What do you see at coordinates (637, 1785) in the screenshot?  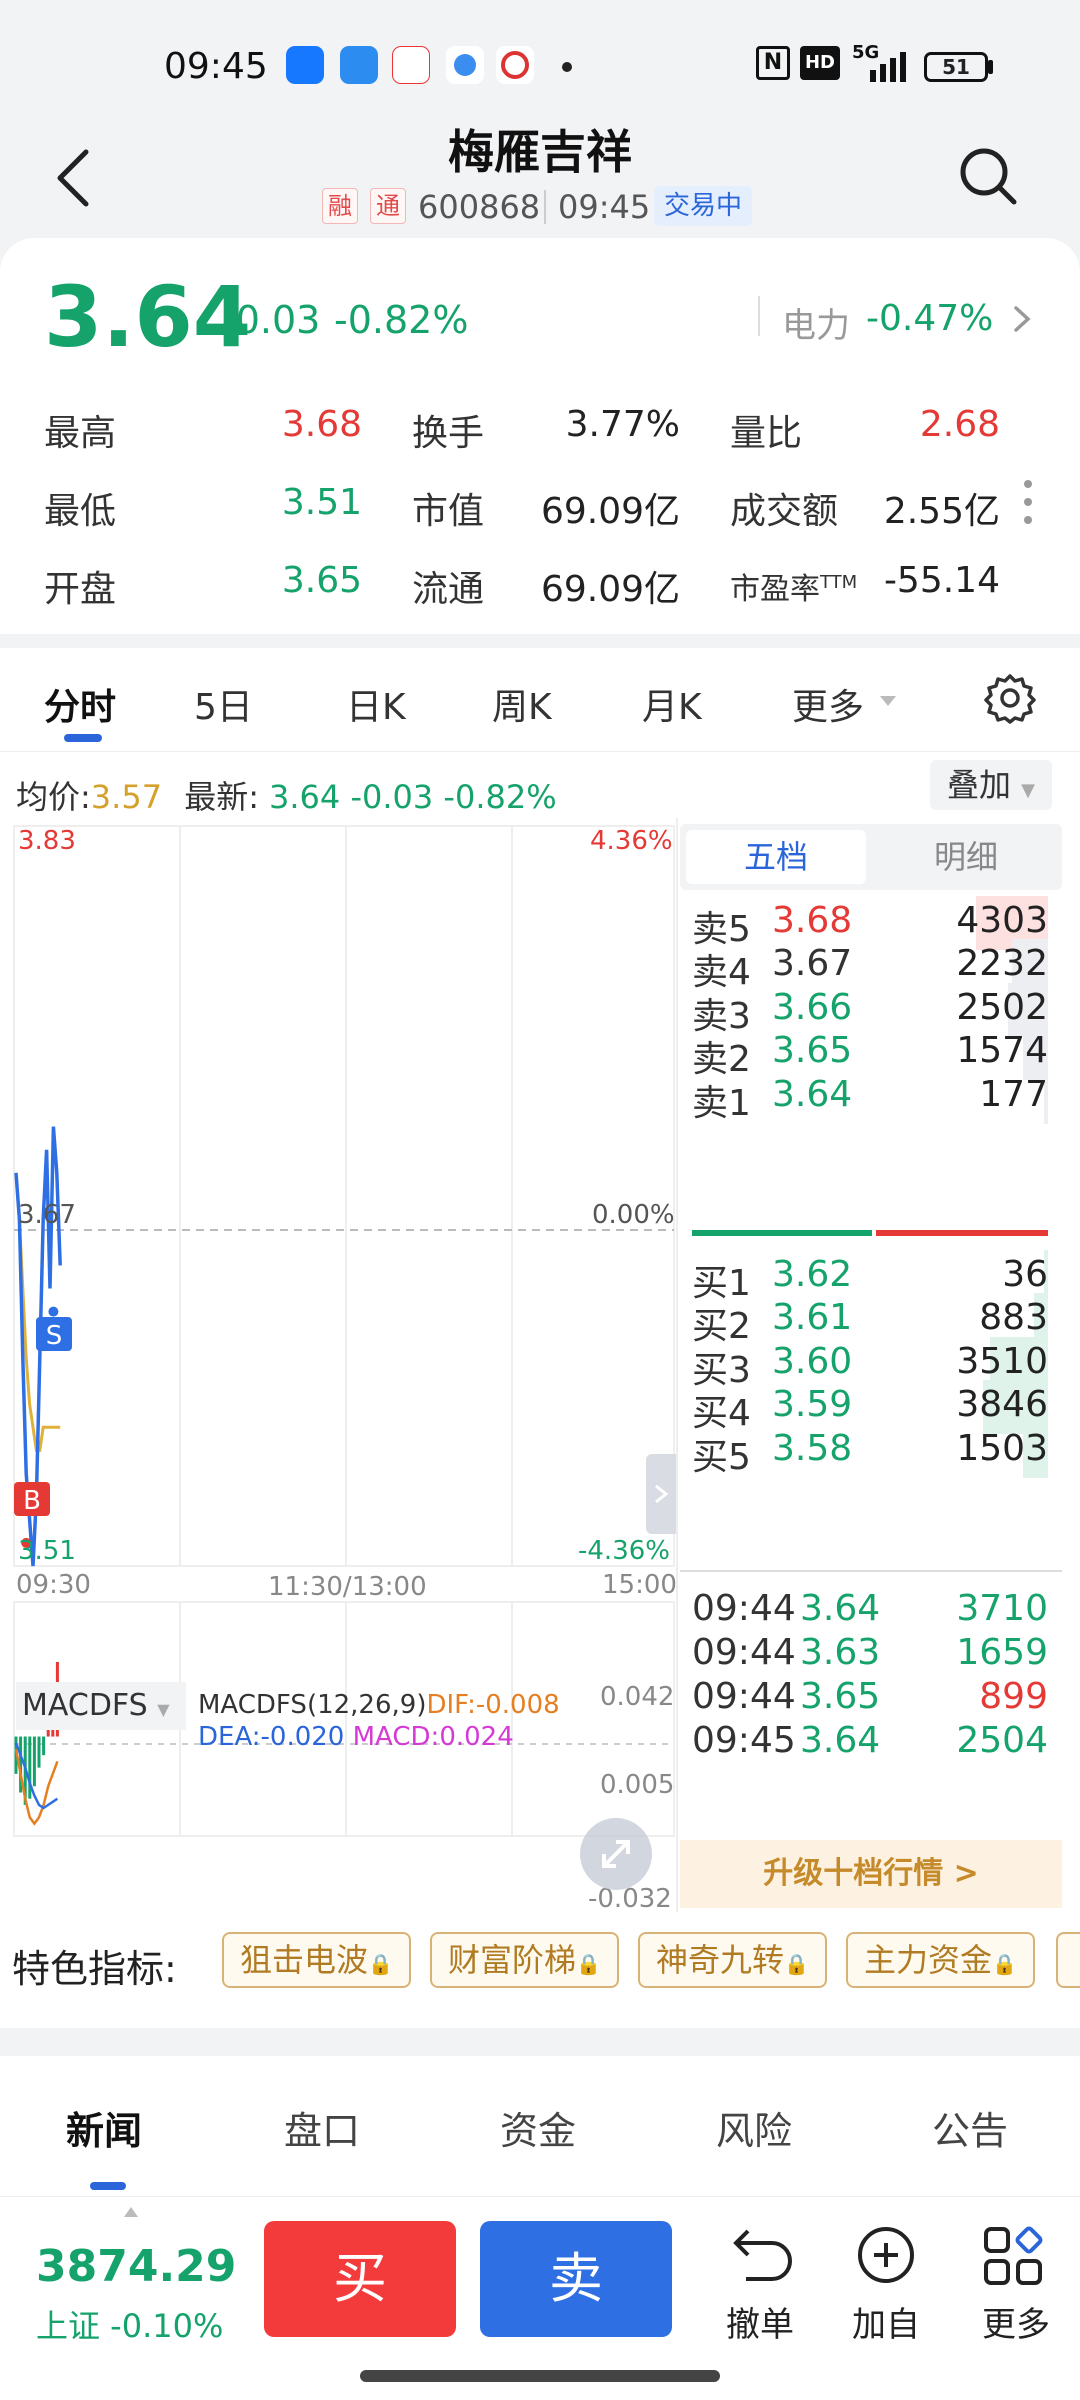 I see `macd-axis-mid: 0.005` at bounding box center [637, 1785].